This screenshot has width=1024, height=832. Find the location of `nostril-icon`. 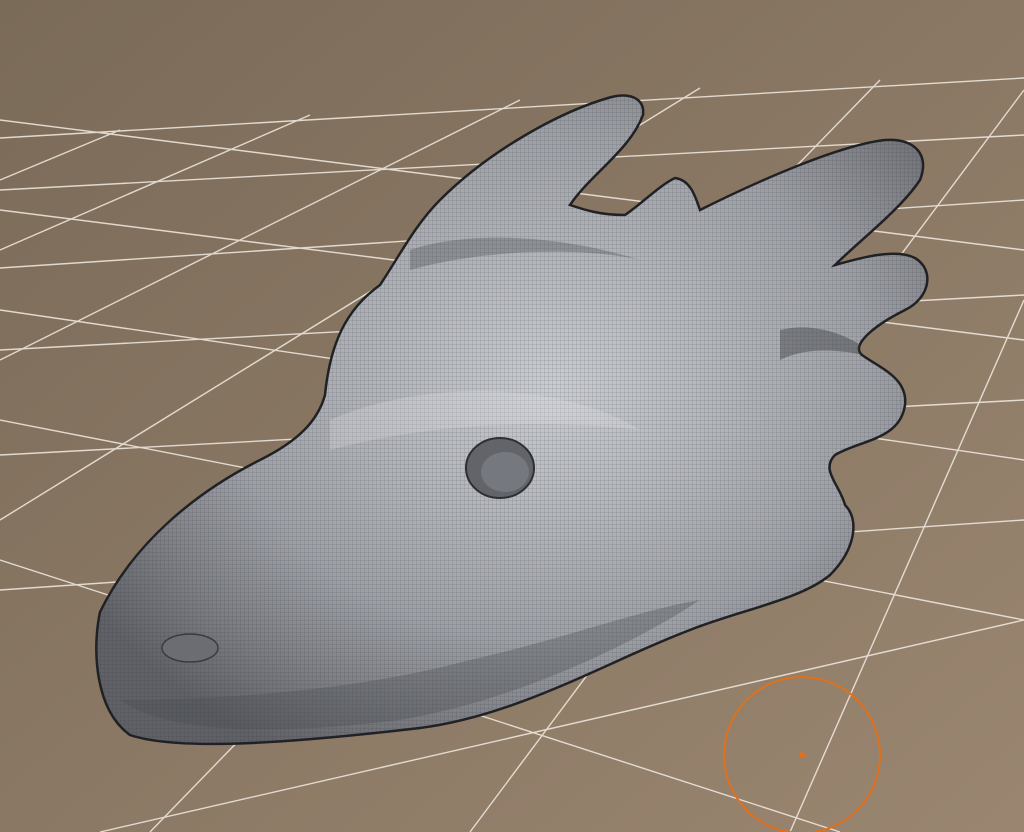

nostril-icon is located at coordinates (190, 648).